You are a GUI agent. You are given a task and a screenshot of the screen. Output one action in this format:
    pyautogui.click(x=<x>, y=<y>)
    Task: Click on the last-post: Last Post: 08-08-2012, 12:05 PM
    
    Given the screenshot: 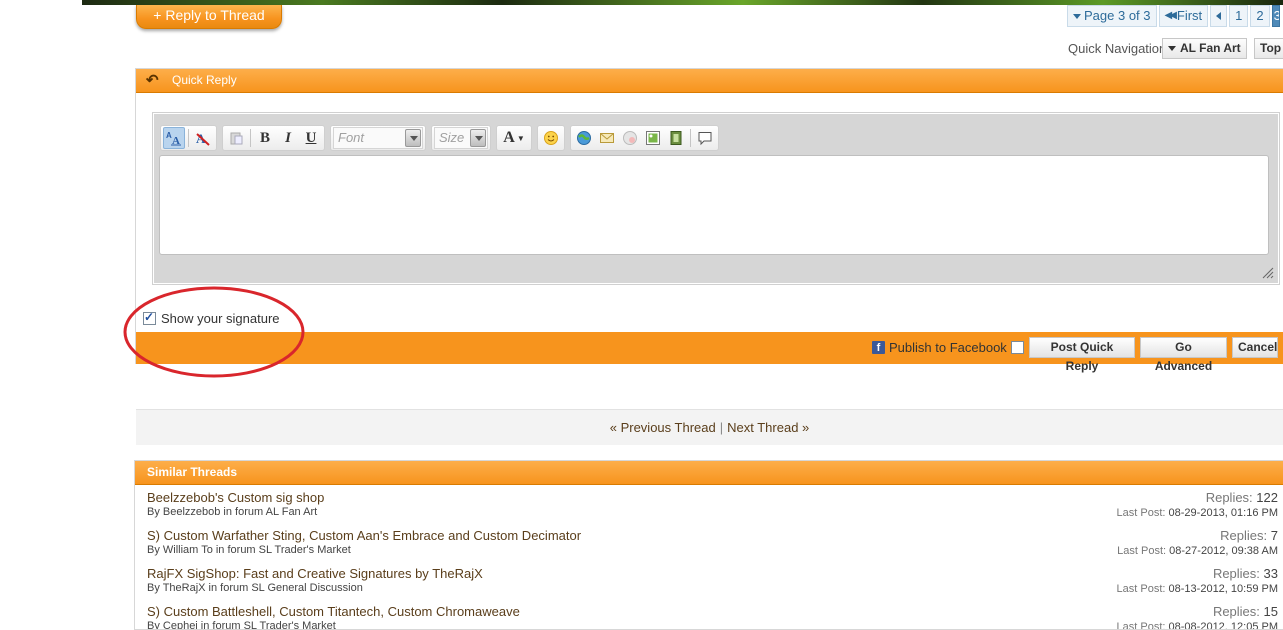 What is the action you would take?
    pyautogui.click(x=1197, y=625)
    